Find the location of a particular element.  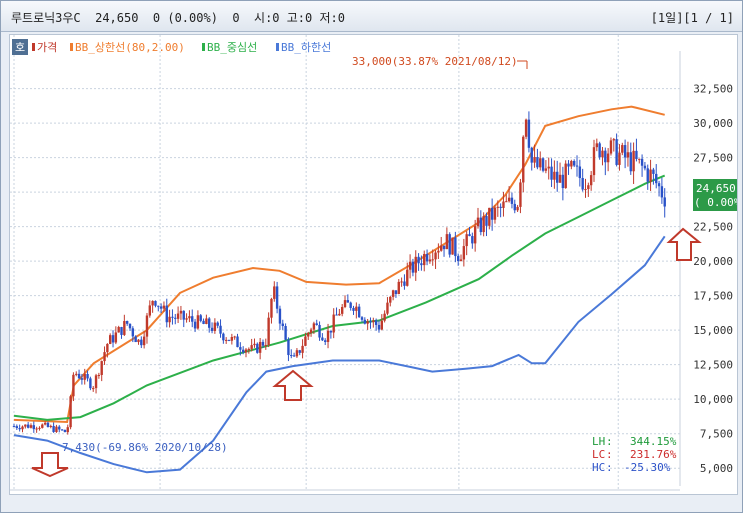

legend-bb-upper: BB_상한선(80,2.00) is located at coordinates (130, 47).